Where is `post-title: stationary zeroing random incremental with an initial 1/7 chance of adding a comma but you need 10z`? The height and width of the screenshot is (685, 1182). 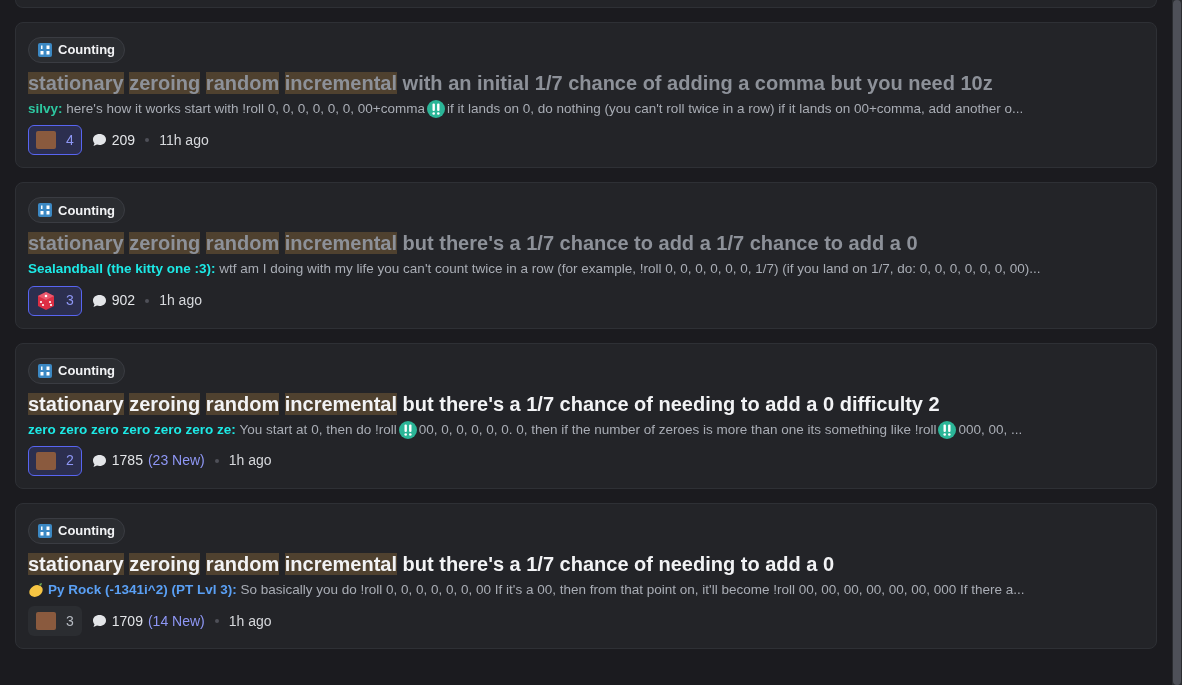
post-title: stationary zeroing random incremental with an initial 1/7 chance of adding a comma but you need 10z is located at coordinates (510, 83).